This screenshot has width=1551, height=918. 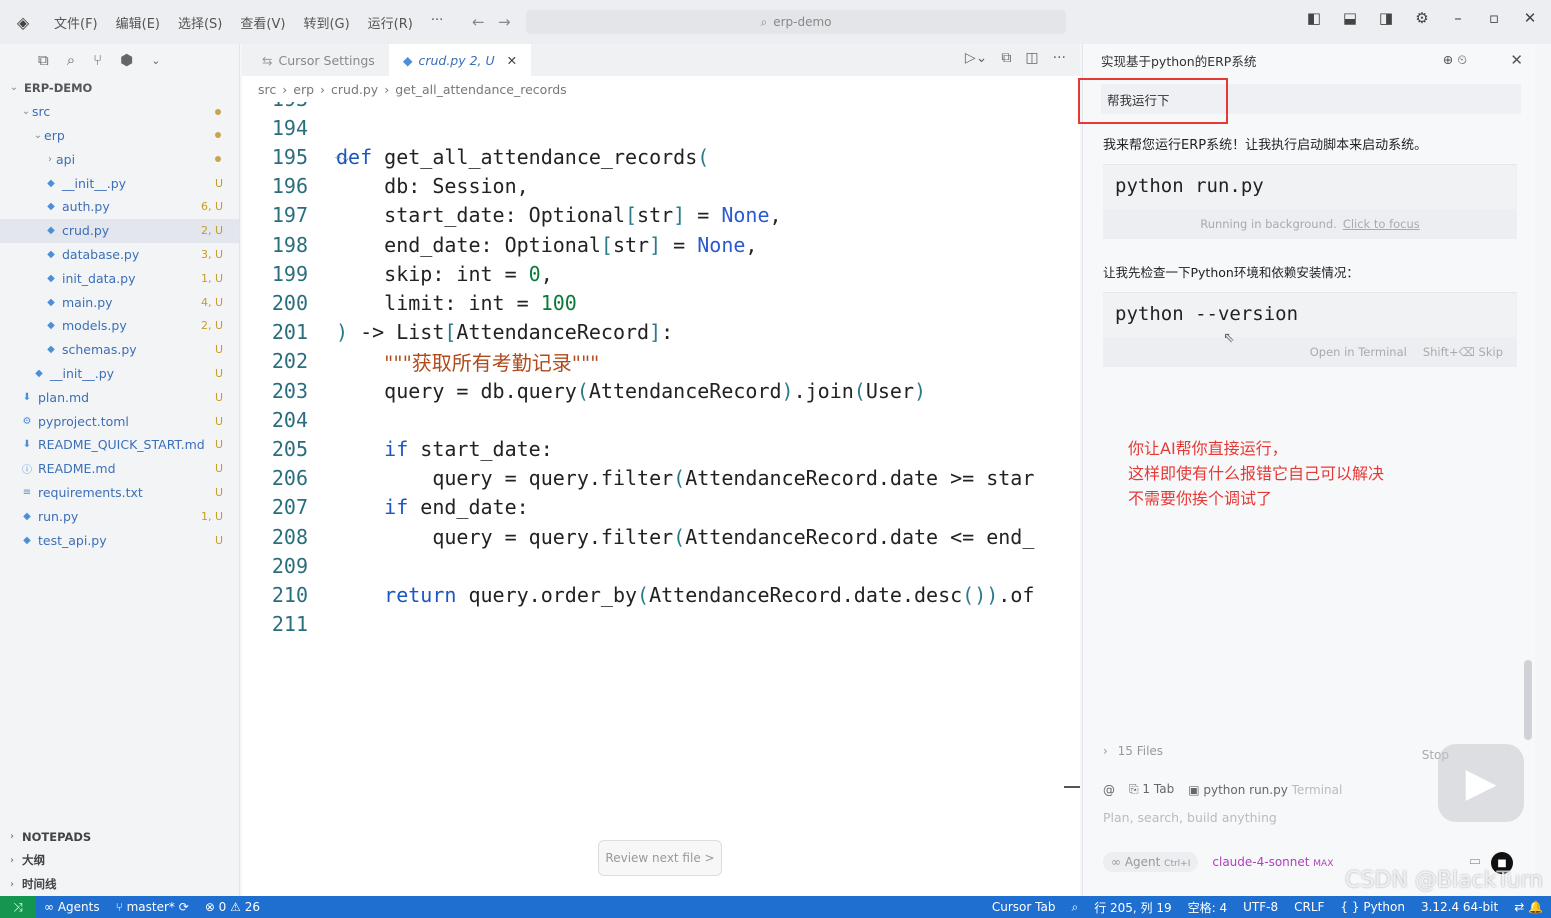 I want to click on agents-status: ∞ Agents, so click(x=72, y=907).